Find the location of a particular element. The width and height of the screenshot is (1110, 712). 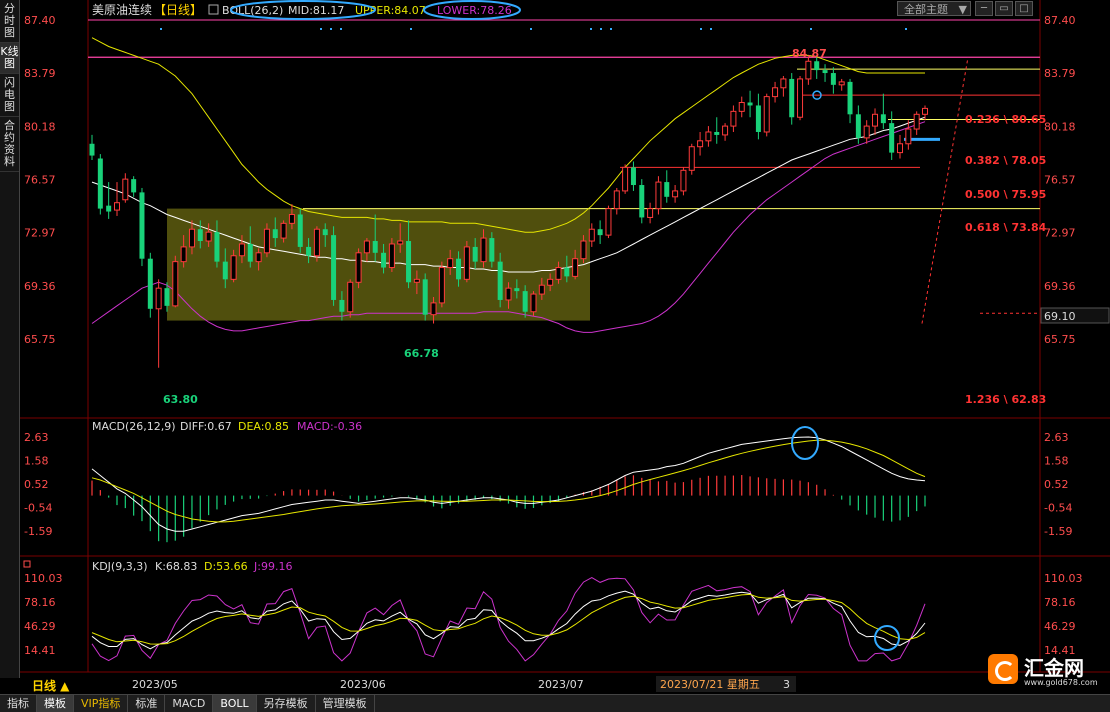

minimize-icon: ─ is located at coordinates (984, 8).